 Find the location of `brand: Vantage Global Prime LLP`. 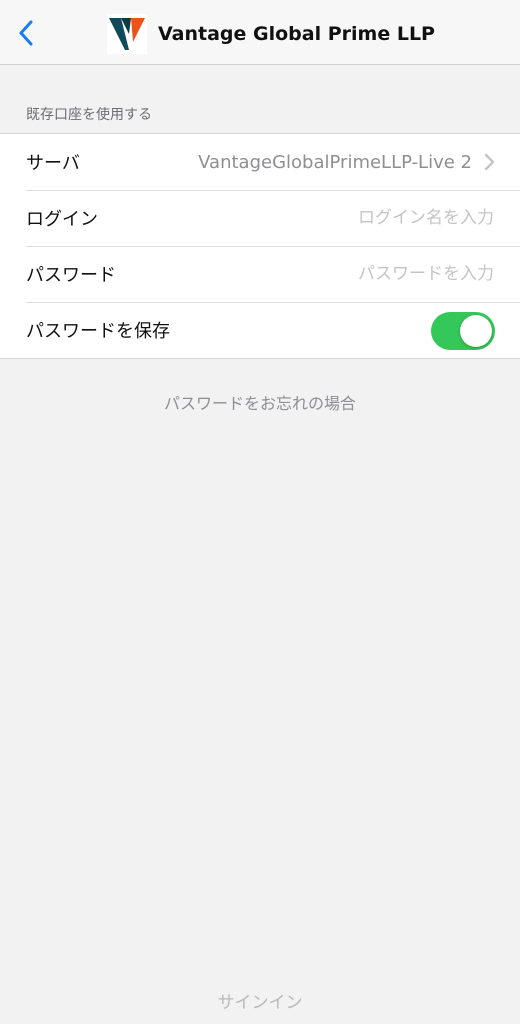

brand: Vantage Global Prime LLP is located at coordinates (271, 34).